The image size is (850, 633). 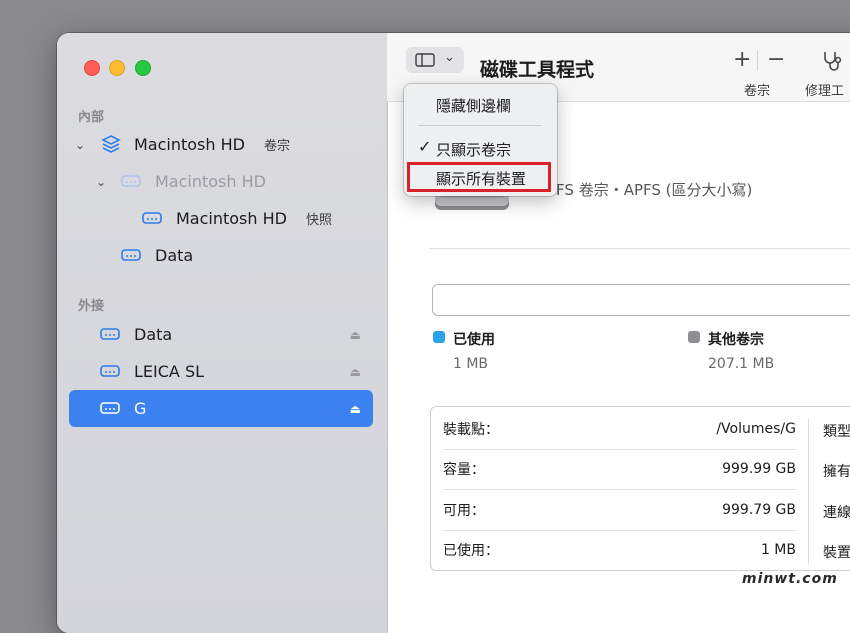 What do you see at coordinates (91, 117) in the screenshot?
I see `section-internal: 內部` at bounding box center [91, 117].